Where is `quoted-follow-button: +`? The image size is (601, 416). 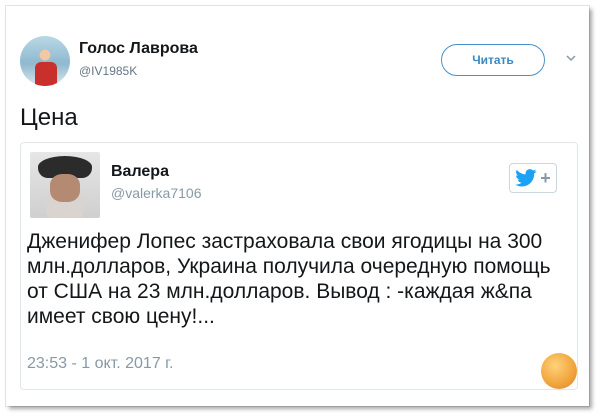
quoted-follow-button: + is located at coordinates (533, 178).